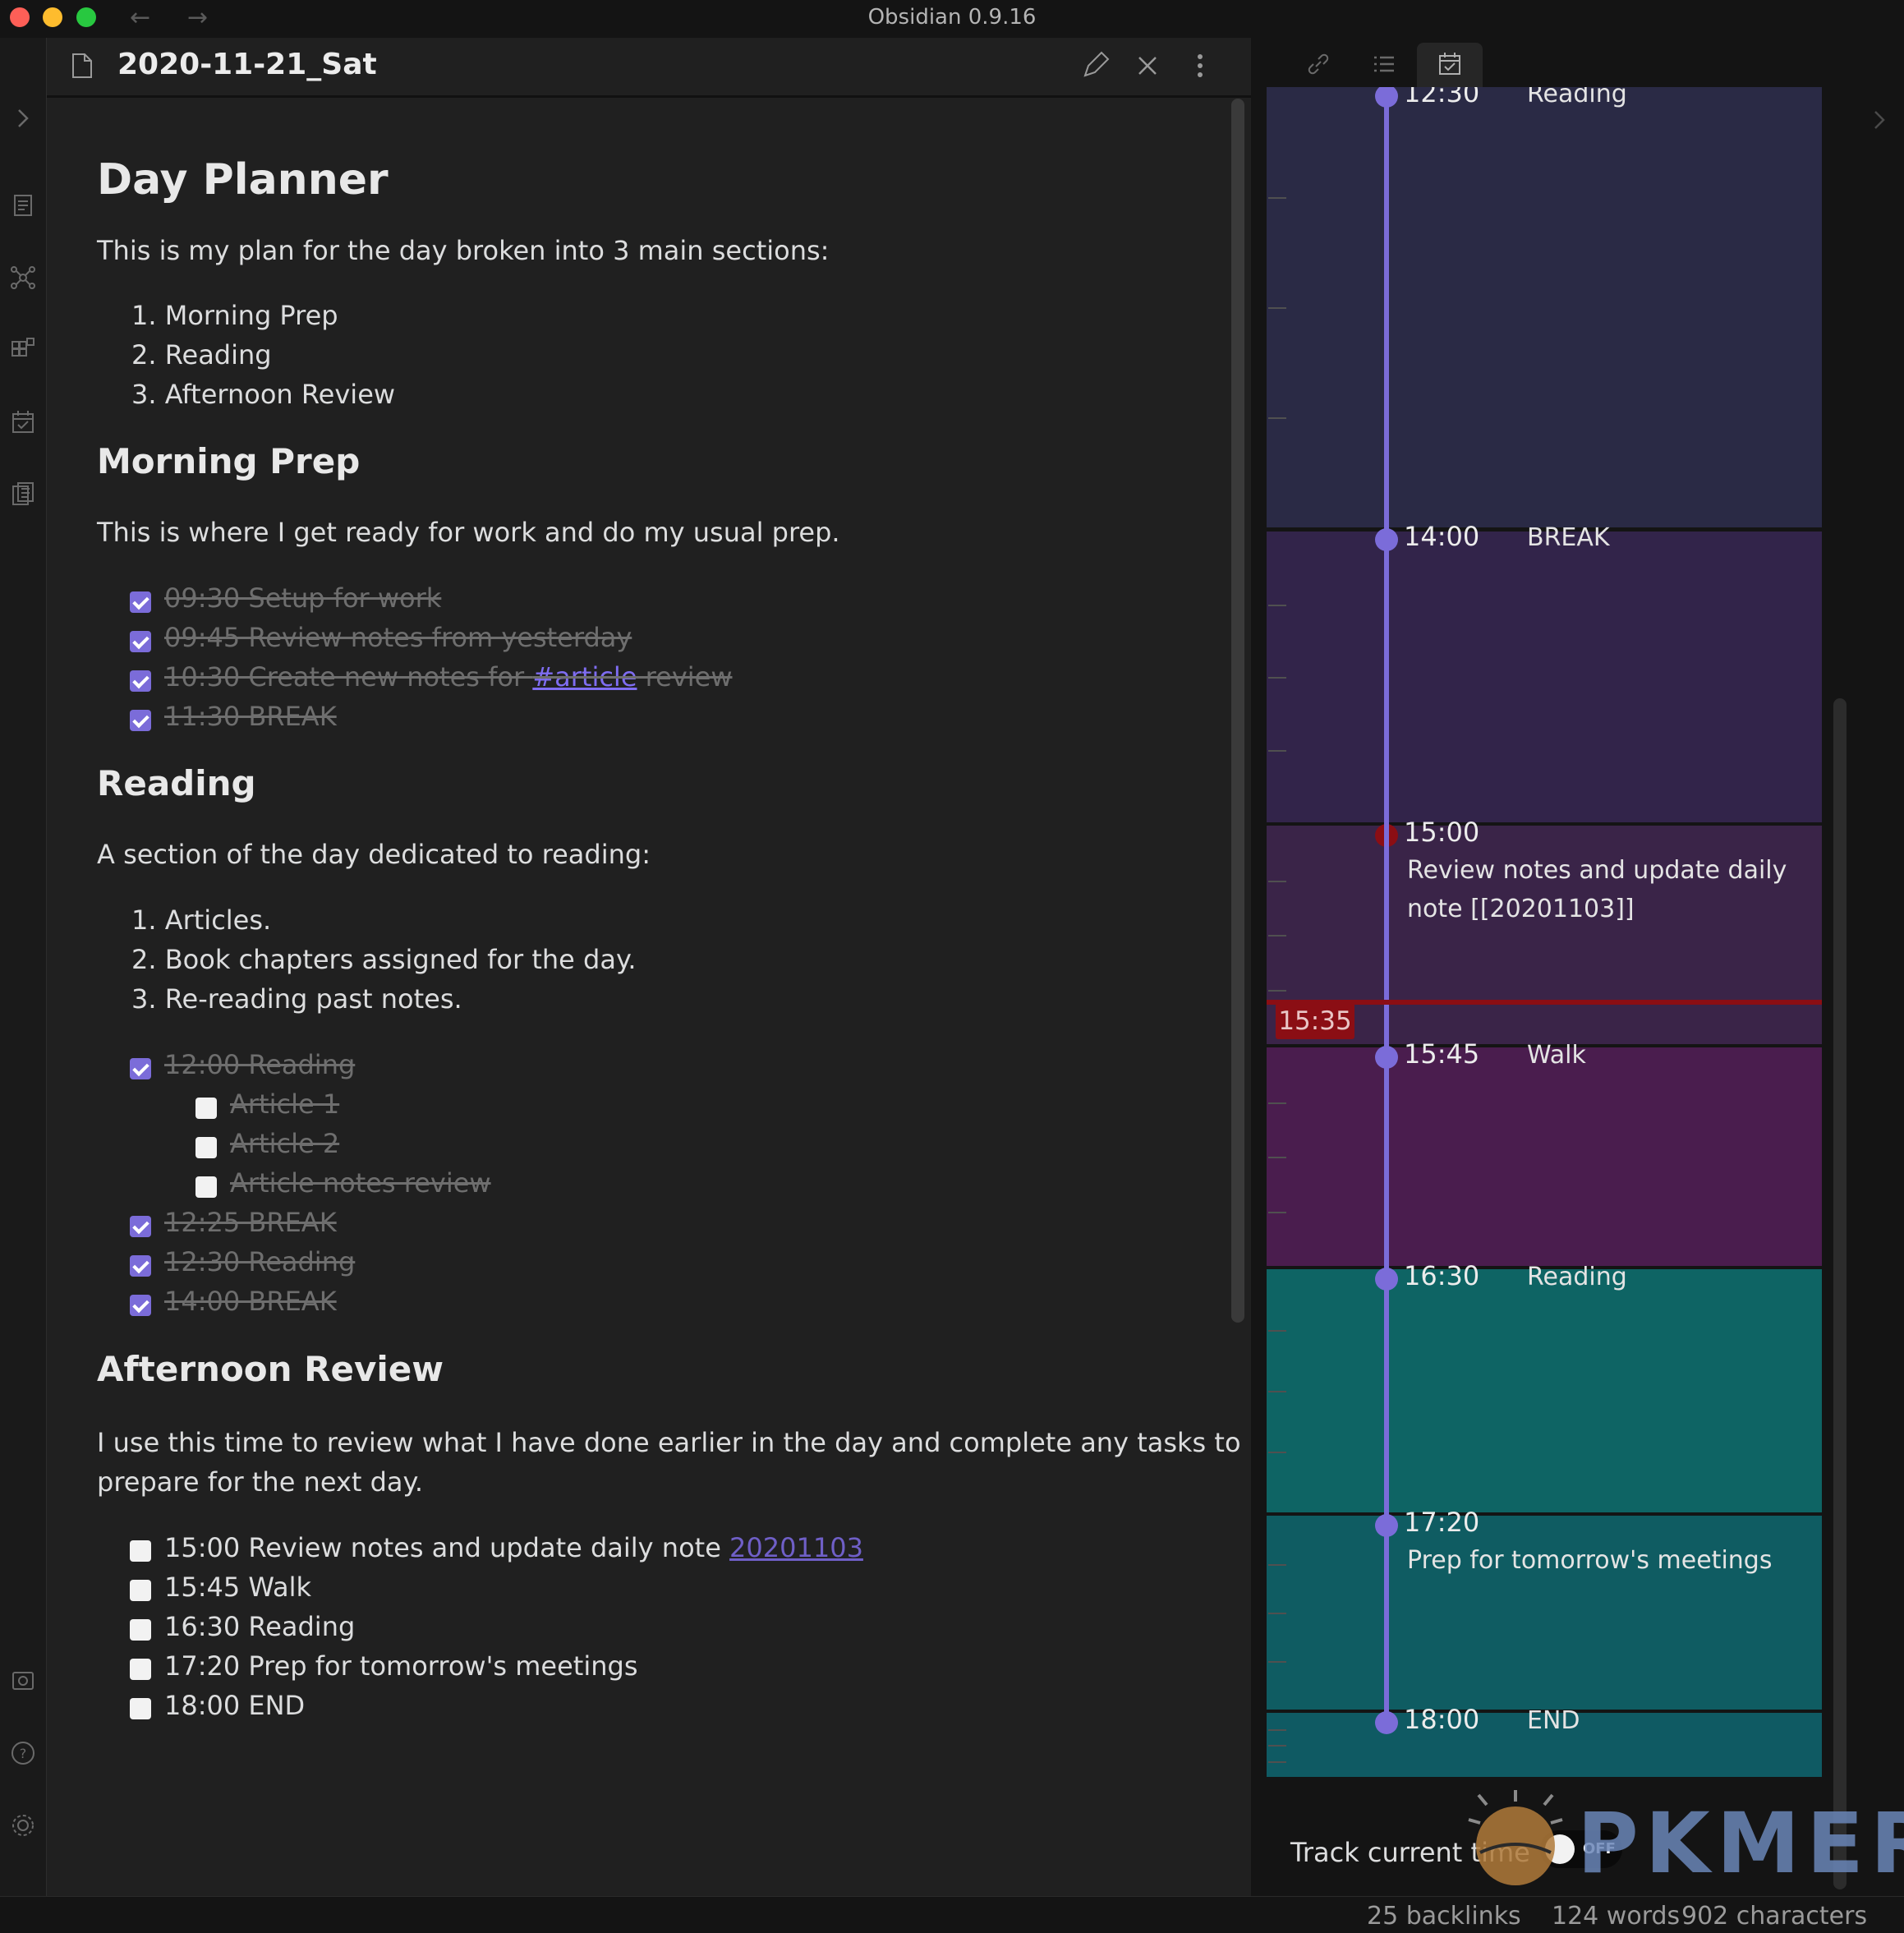  Describe the element at coordinates (250, 1222) in the screenshot. I see `task-text: 12:25 BREAK` at that location.